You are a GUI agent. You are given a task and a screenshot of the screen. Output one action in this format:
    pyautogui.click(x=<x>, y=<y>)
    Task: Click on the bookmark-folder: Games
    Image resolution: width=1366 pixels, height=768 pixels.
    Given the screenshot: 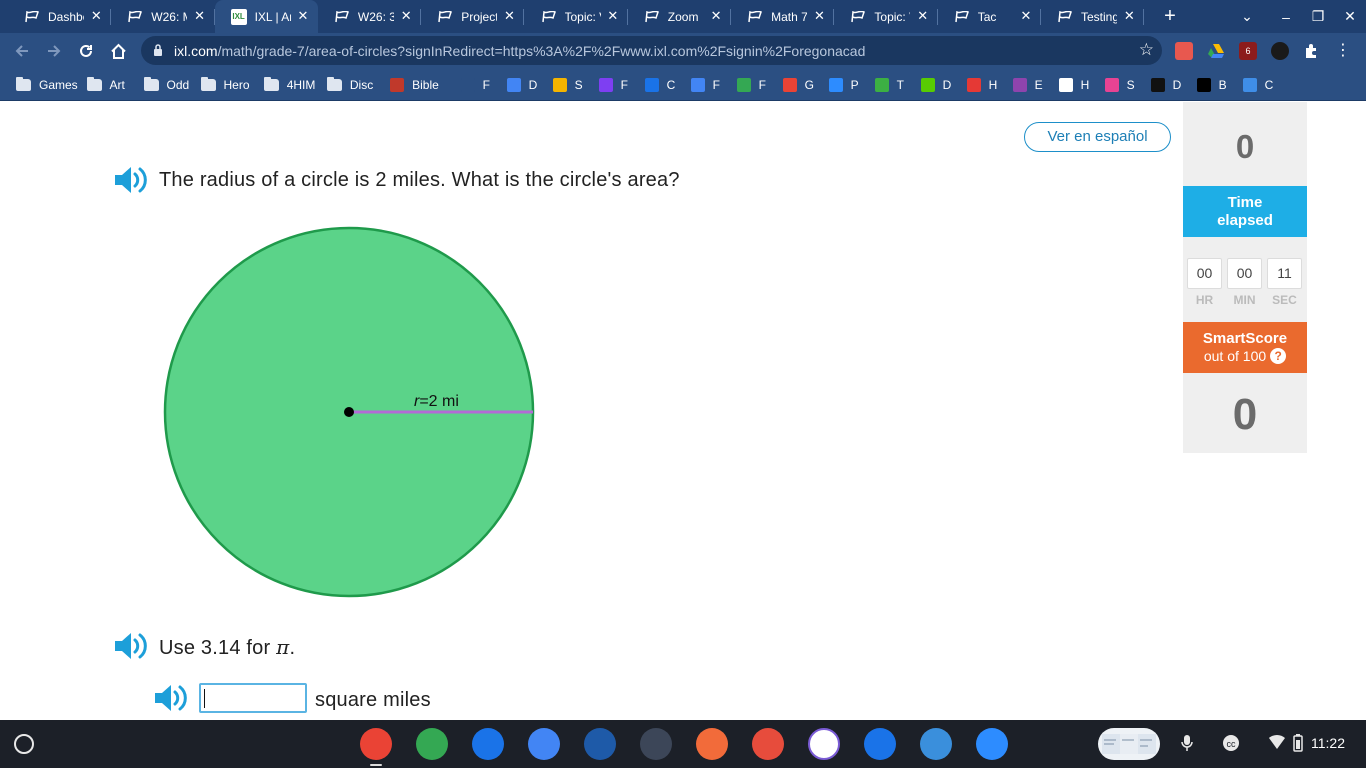 What is the action you would take?
    pyautogui.click(x=47, y=84)
    